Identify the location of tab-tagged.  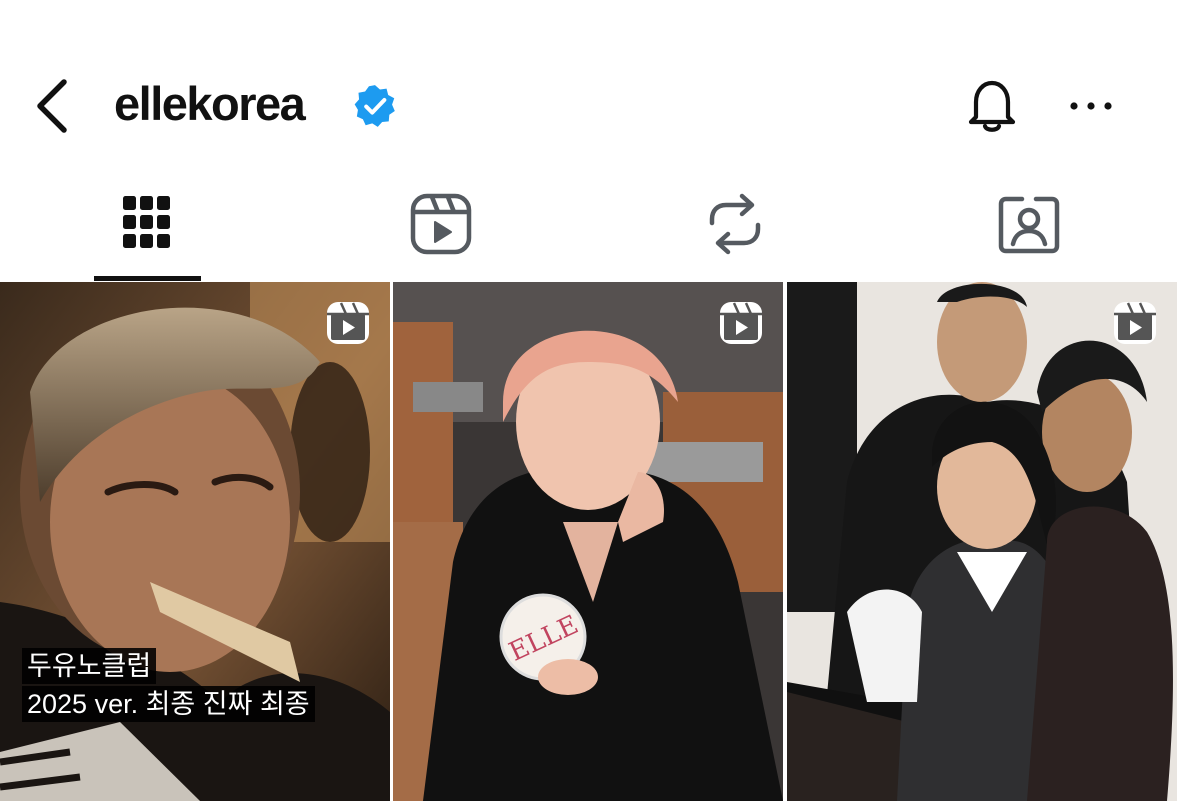
(1029, 228).